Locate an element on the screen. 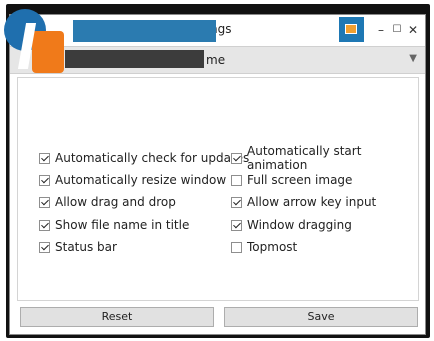  option-topmost: Topmost is located at coordinates (264, 247).